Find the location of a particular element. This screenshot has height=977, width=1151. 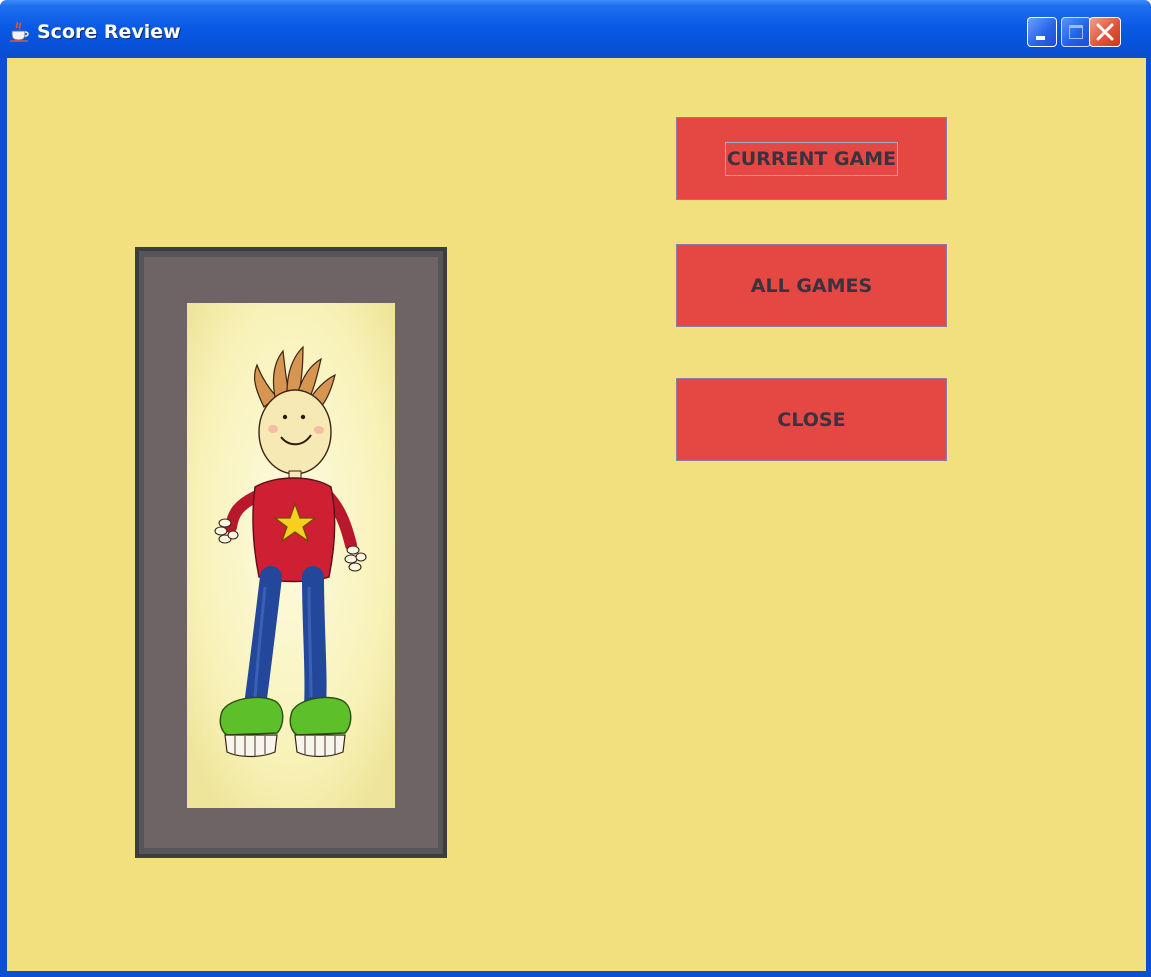

all-games-button: ALL GAMES is located at coordinates (811, 285).